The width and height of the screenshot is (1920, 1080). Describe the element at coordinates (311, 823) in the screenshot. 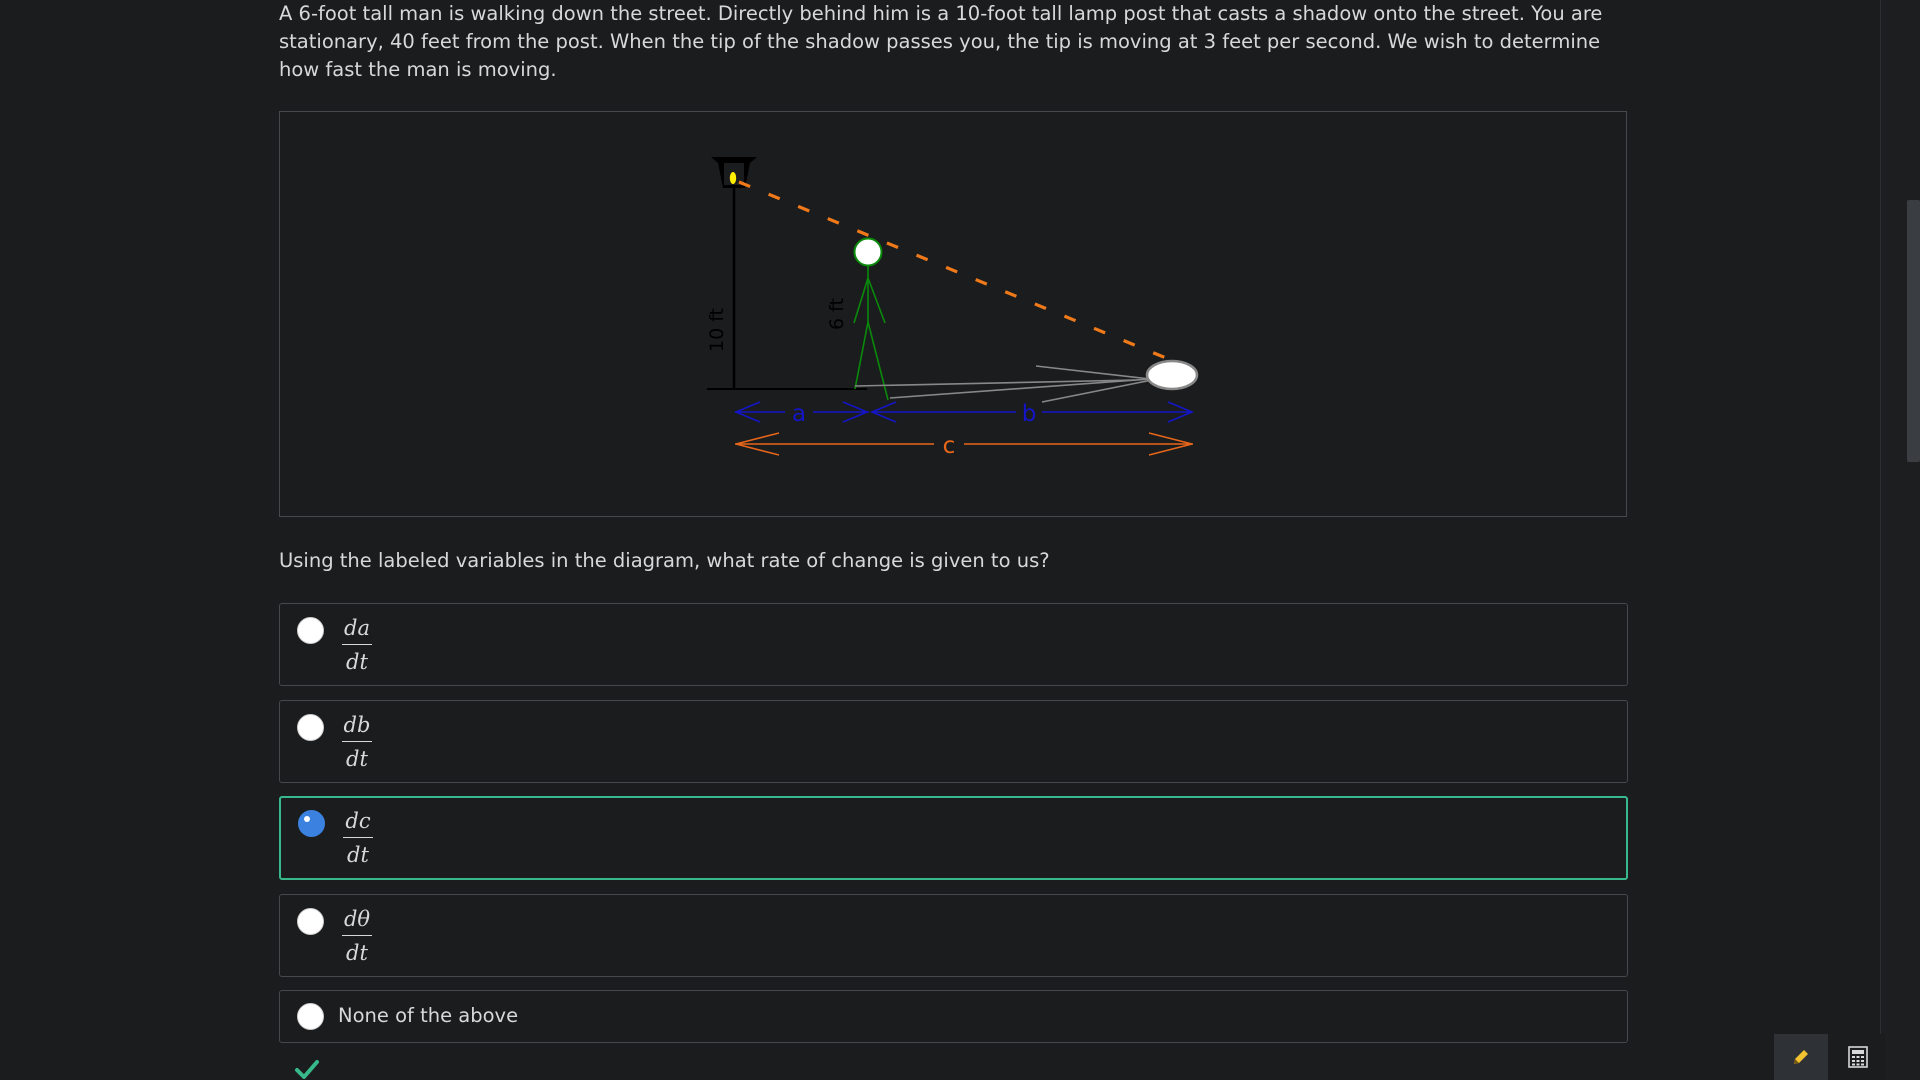

I see `radio-dc-dt` at that location.